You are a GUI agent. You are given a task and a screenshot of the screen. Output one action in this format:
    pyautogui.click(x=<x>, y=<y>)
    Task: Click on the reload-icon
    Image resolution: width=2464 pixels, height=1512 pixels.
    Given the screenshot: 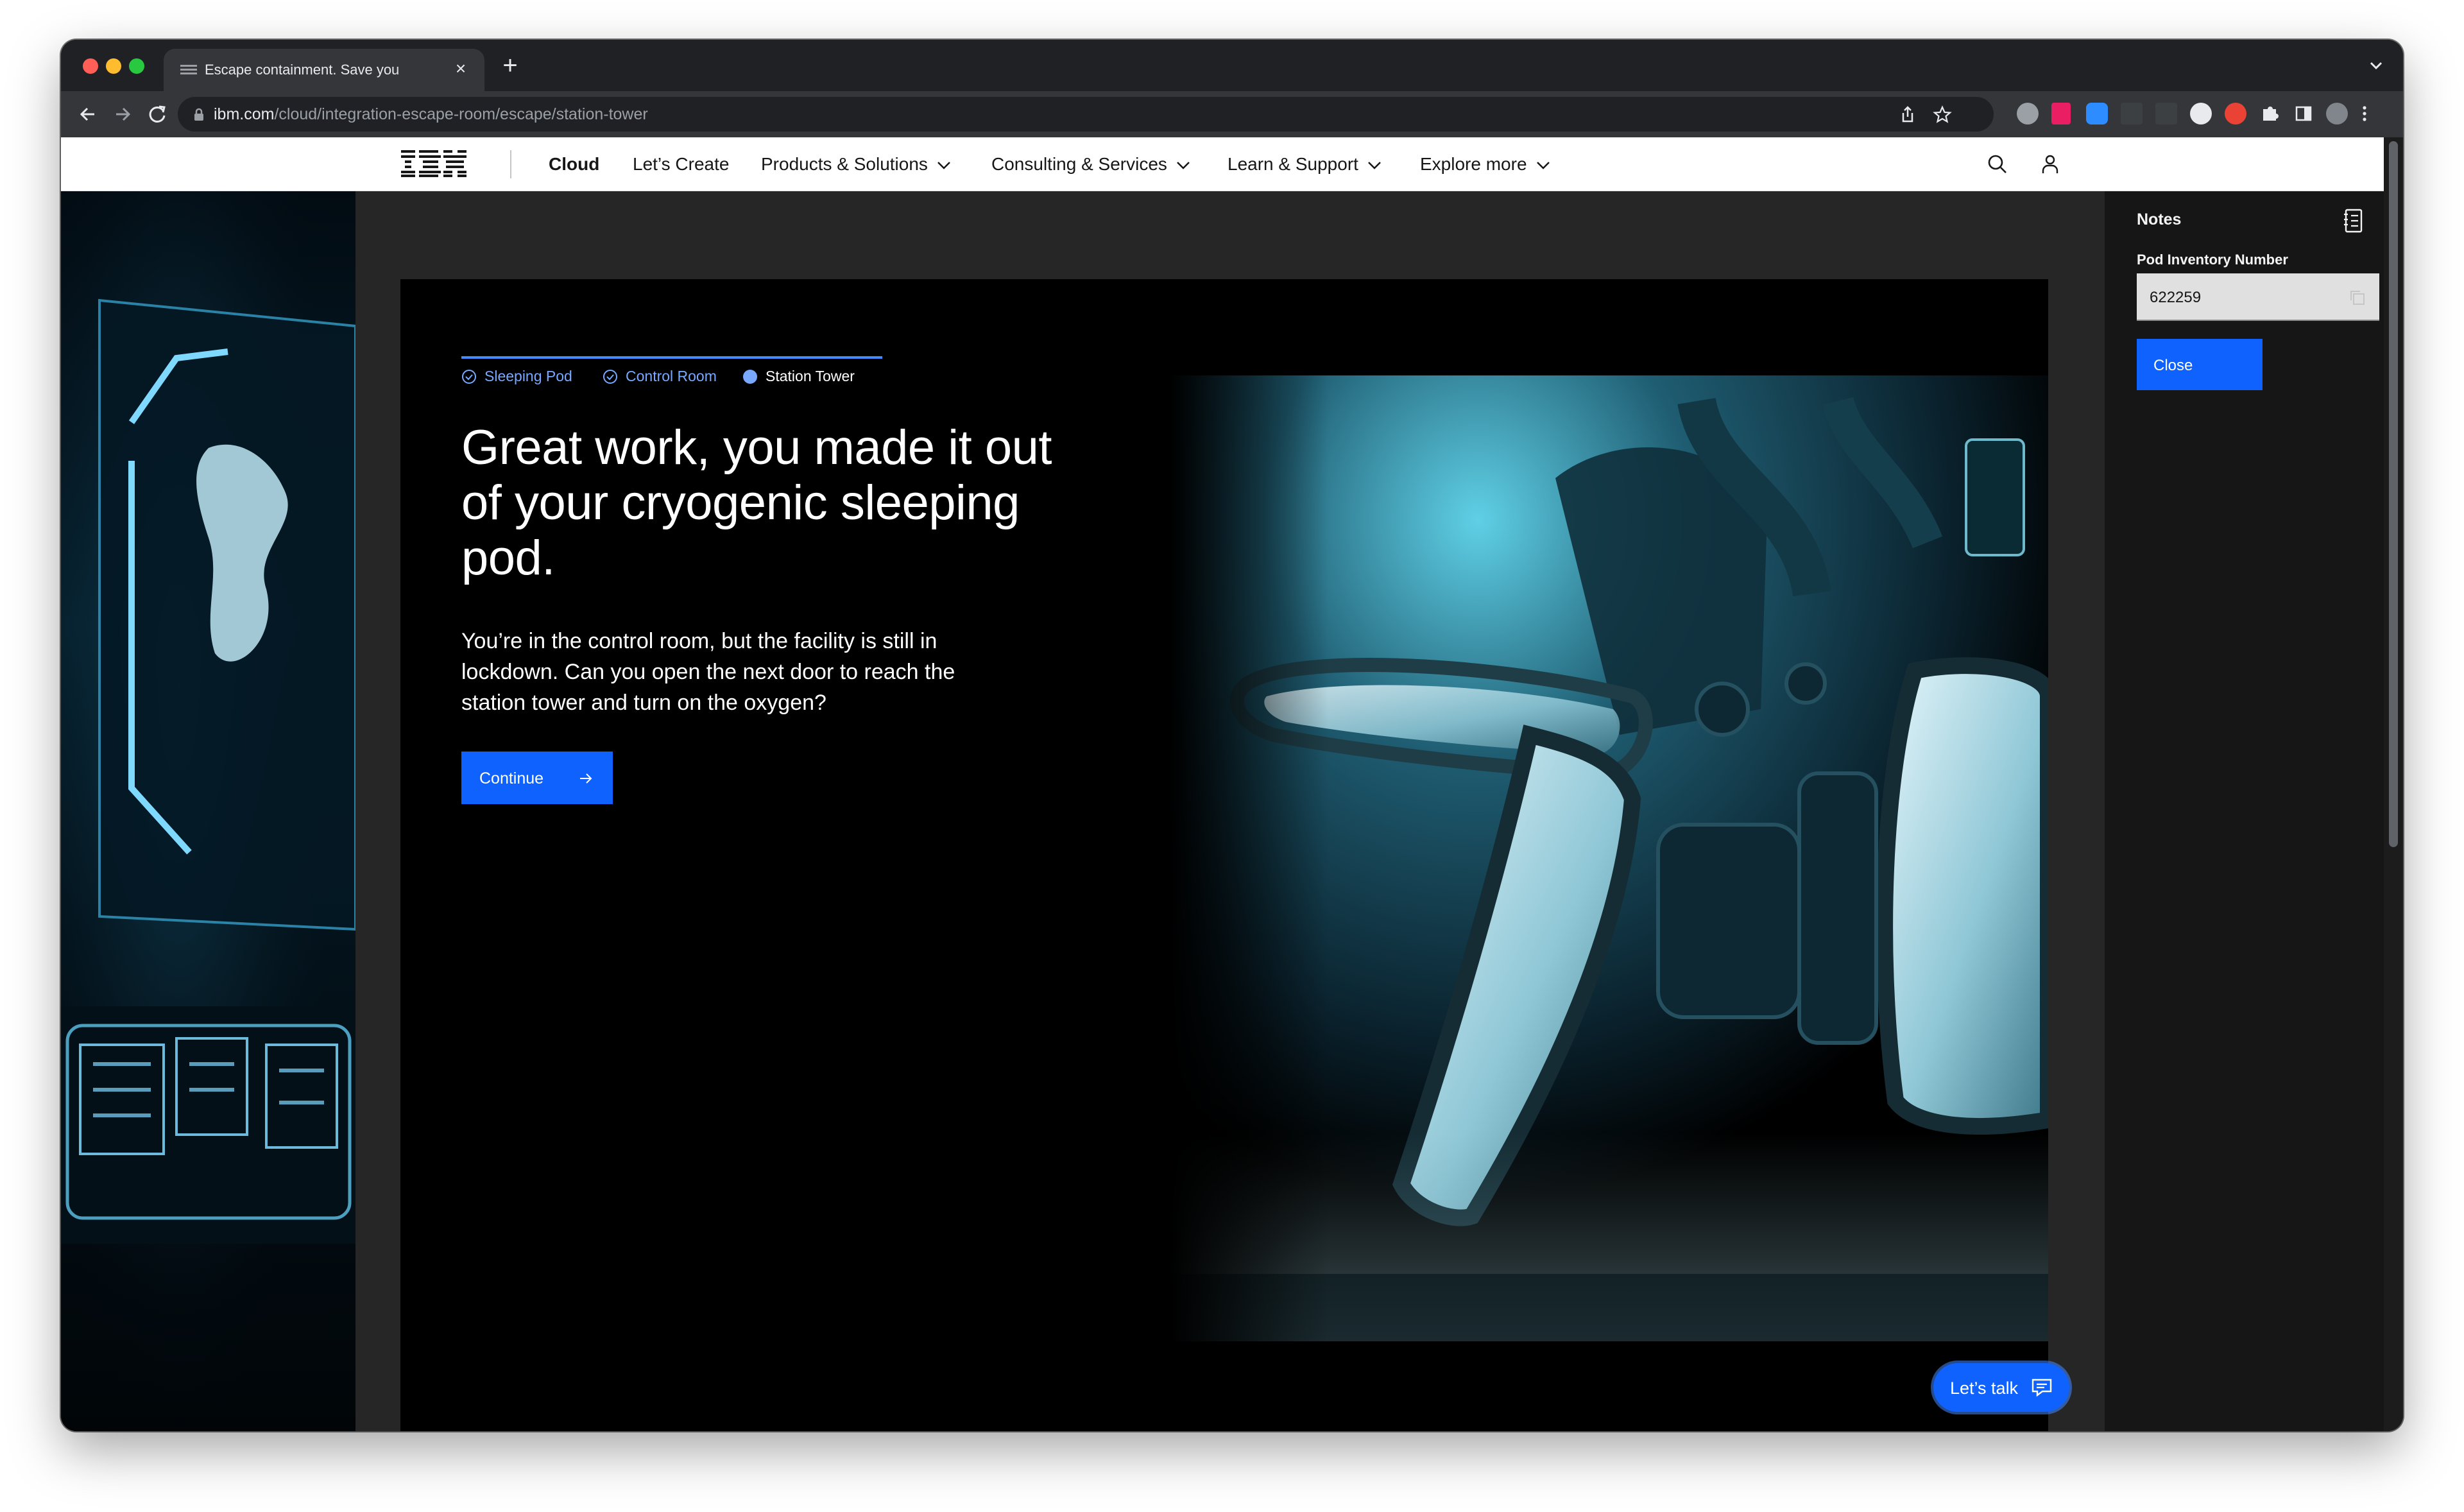 What is the action you would take?
    pyautogui.click(x=157, y=114)
    